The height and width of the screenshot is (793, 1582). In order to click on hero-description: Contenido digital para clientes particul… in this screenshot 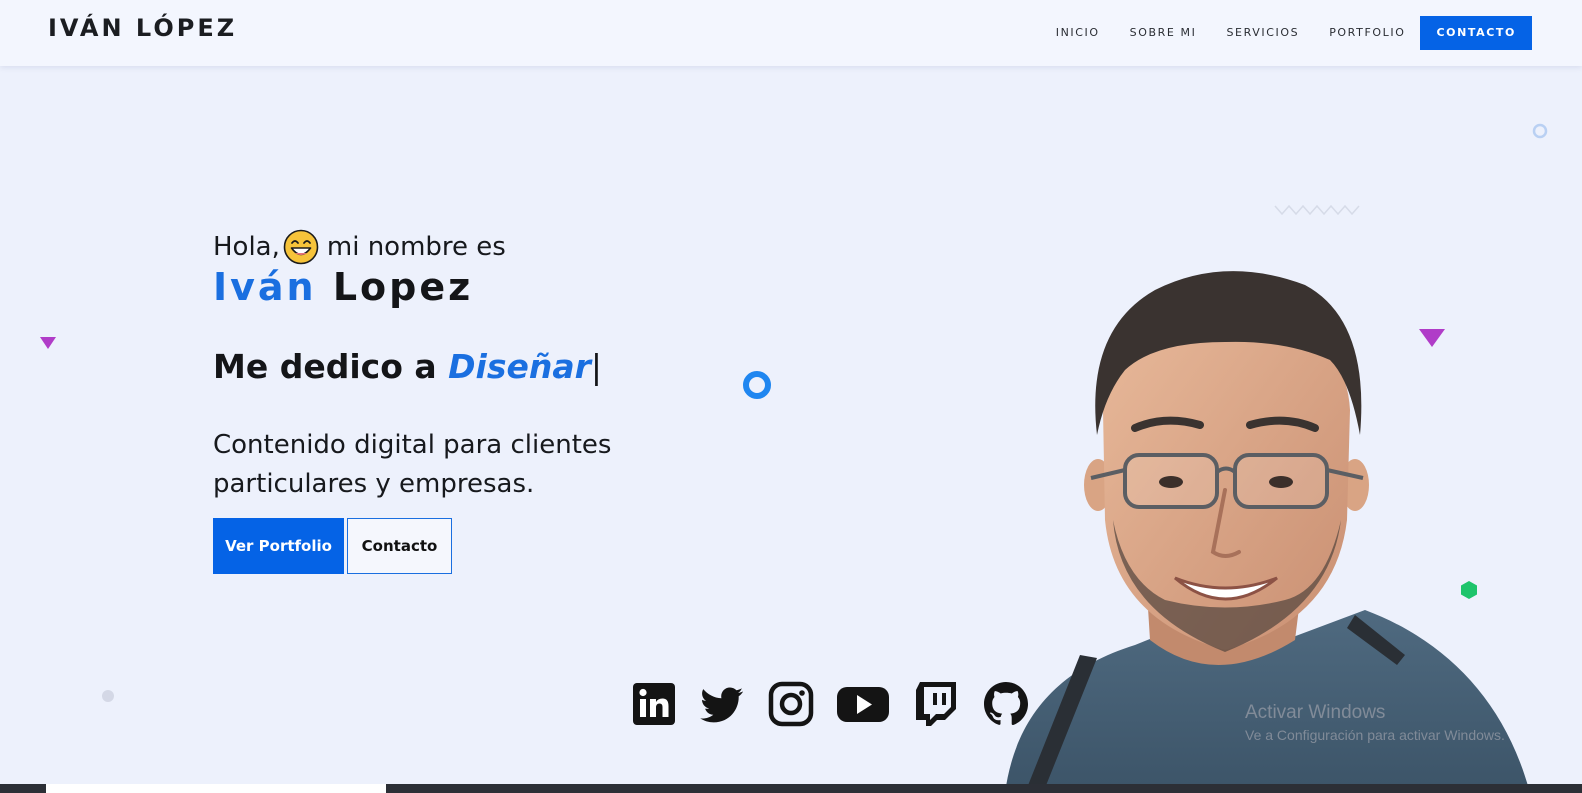, I will do `click(412, 464)`.